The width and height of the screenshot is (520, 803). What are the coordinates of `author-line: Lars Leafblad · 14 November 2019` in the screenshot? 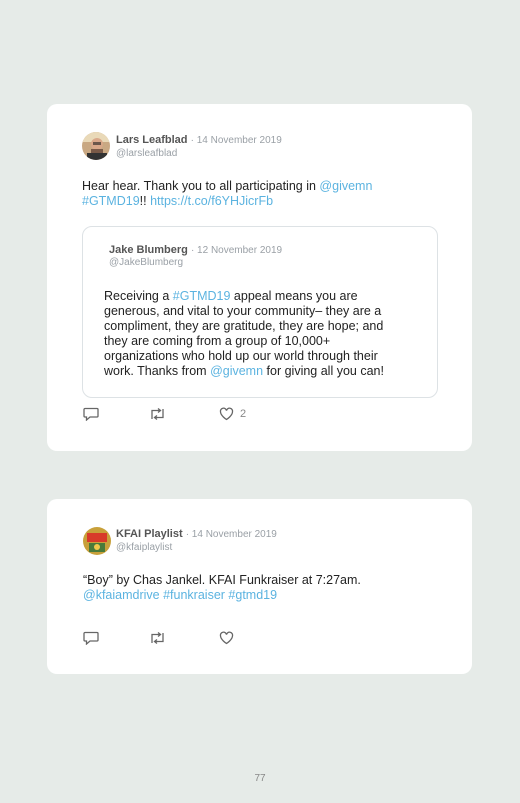 It's located at (199, 140).